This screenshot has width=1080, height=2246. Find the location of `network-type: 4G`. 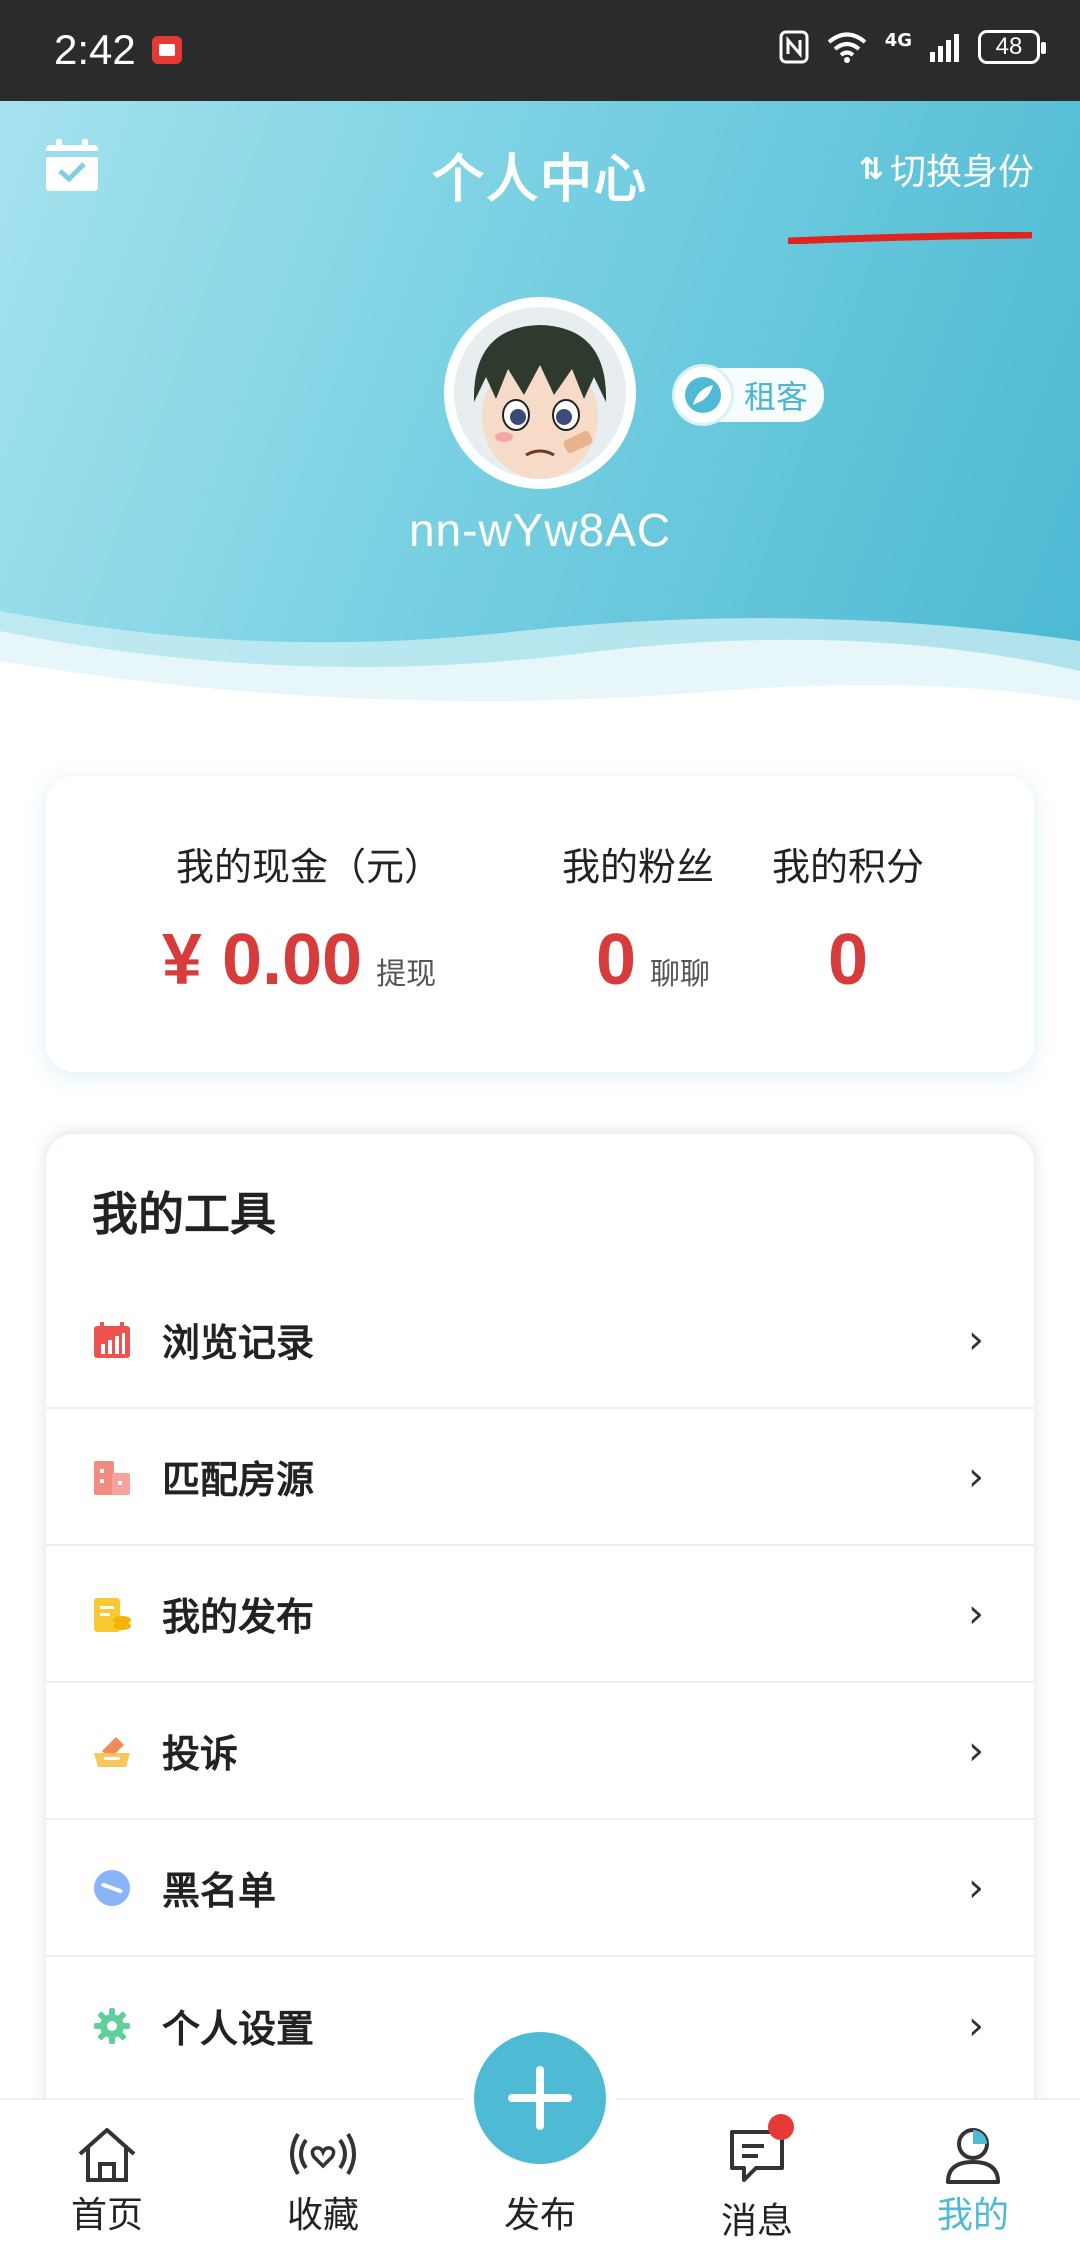

network-type: 4G is located at coordinates (898, 40).